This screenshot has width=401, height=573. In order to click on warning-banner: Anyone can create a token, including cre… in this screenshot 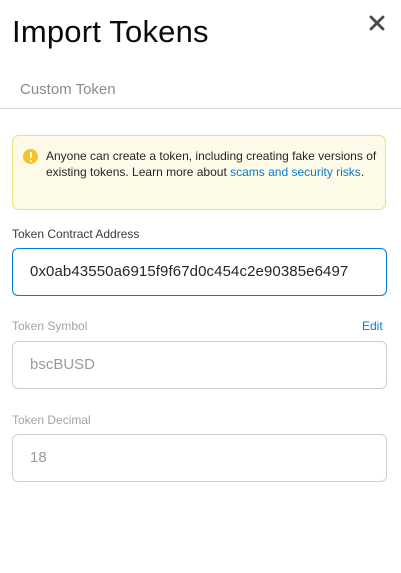, I will do `click(199, 172)`.